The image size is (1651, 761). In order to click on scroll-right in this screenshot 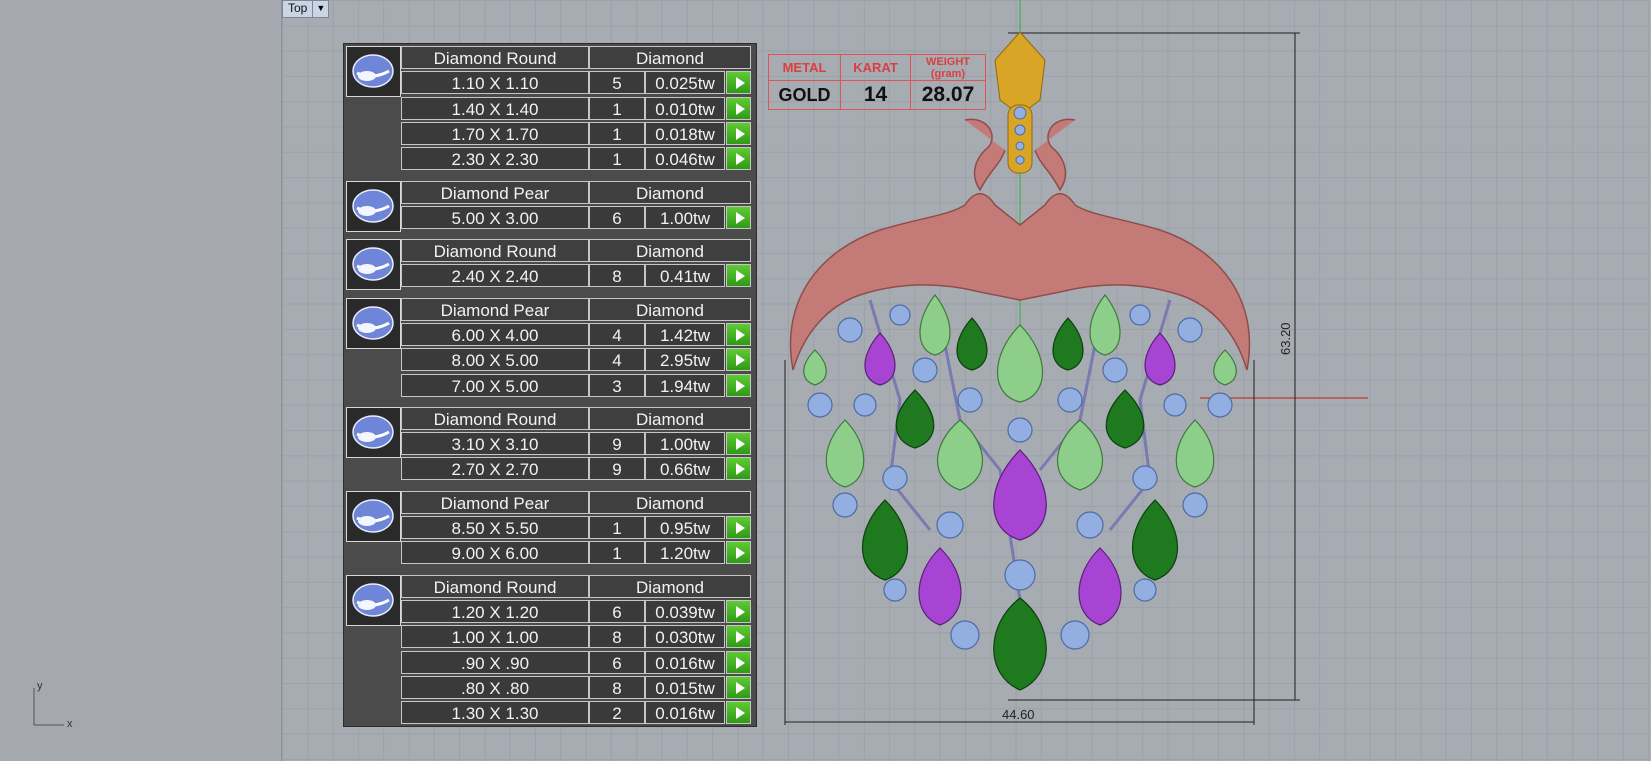, I will do `click(1055, 155)`.